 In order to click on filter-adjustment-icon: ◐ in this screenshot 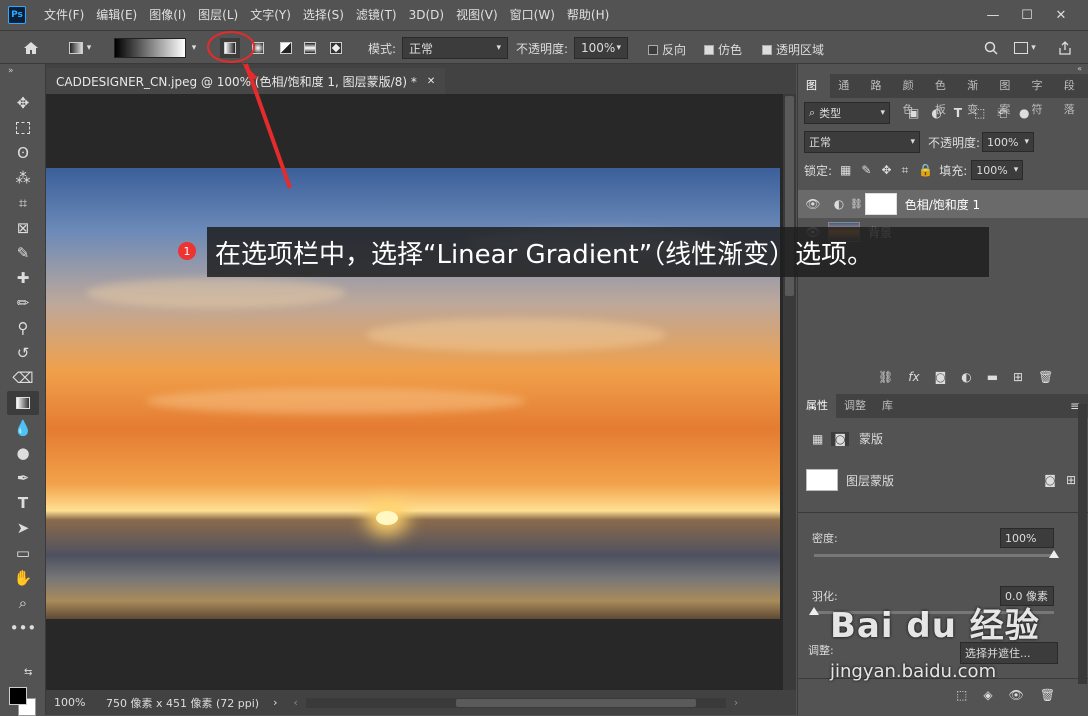, I will do `click(936, 113)`.